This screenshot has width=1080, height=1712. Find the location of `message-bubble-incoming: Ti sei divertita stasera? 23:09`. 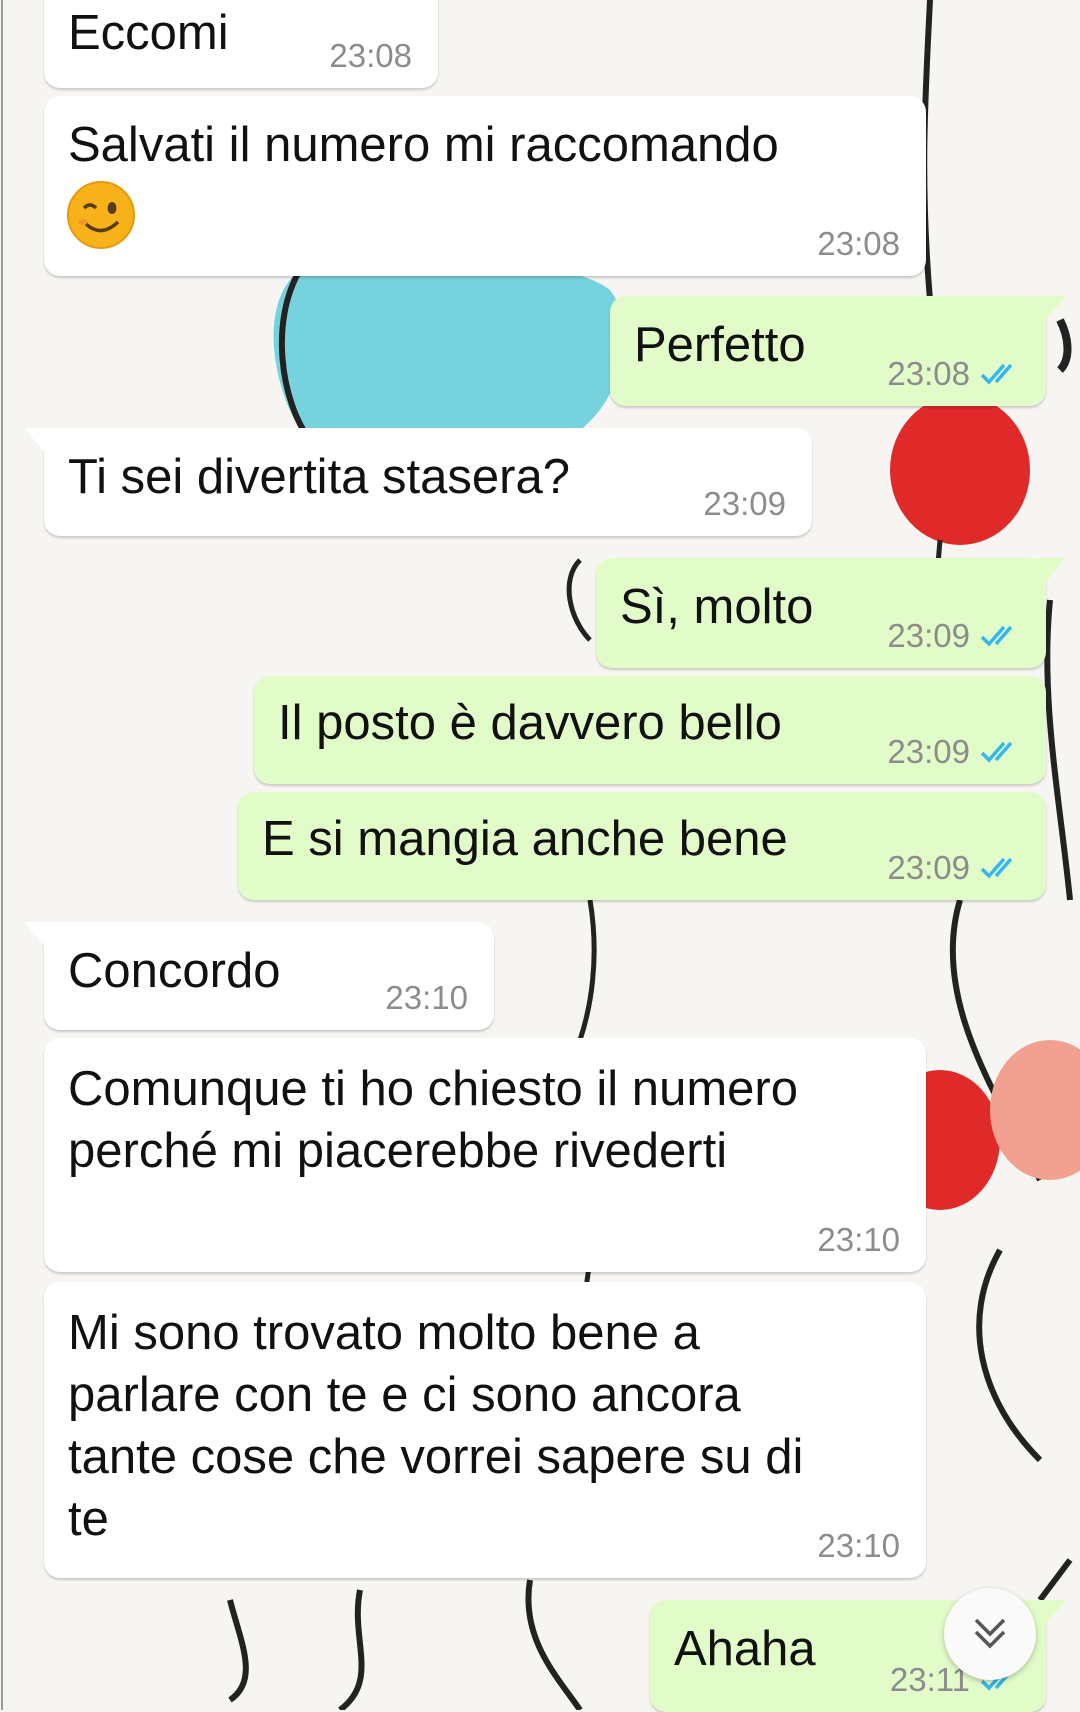

message-bubble-incoming: Ti sei divertita stasera? 23:09 is located at coordinates (418, 482).